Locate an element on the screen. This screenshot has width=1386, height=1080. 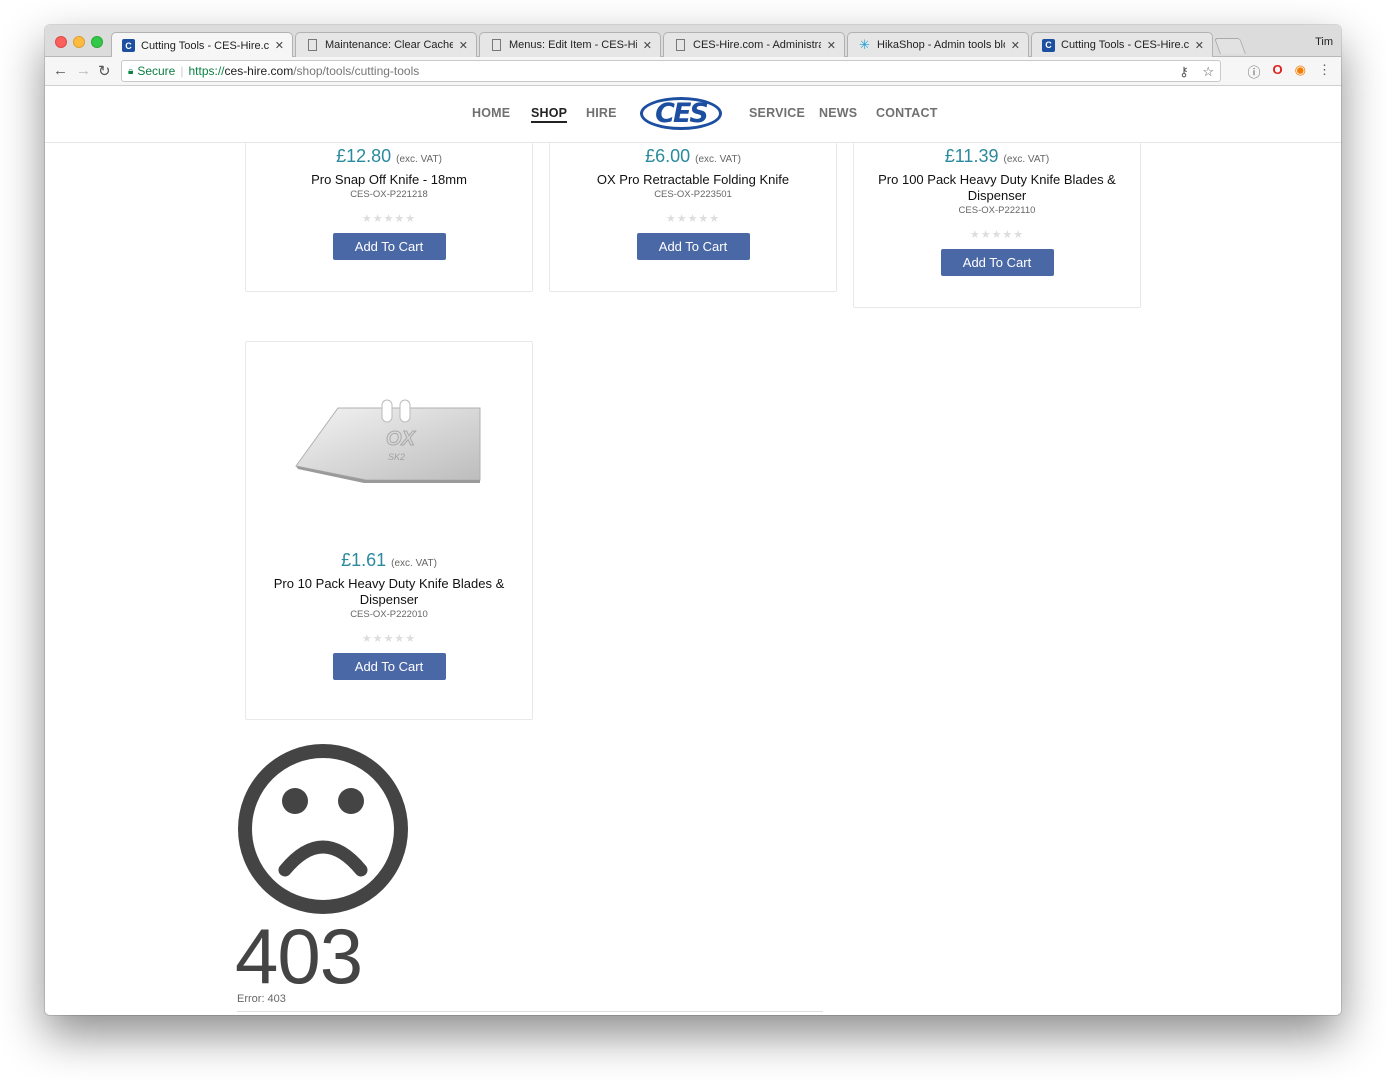
info-extension-icon: ⓘ is located at coordinates (1254, 71).